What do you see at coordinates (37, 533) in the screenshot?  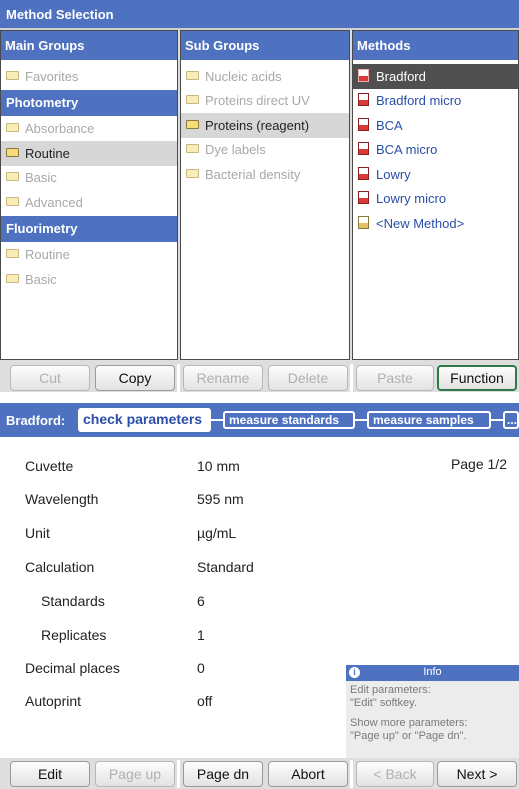 I see `param-label-unit: Unit` at bounding box center [37, 533].